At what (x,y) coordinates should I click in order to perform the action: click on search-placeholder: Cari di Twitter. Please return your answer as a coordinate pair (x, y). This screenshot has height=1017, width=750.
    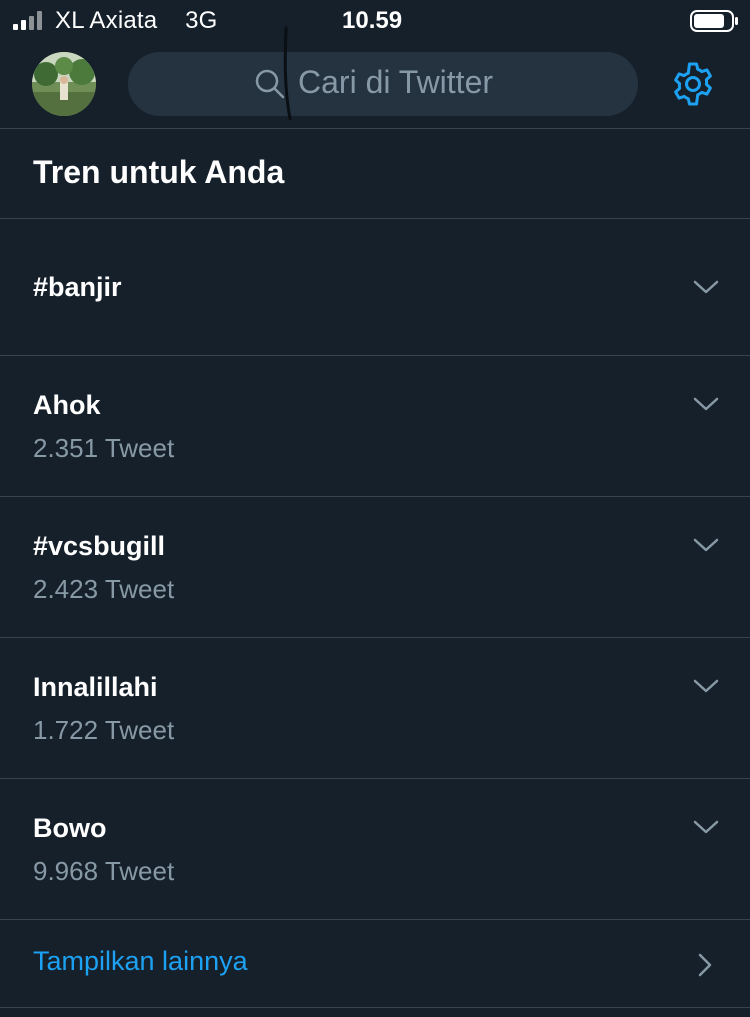
    Looking at the image, I should click on (396, 82).